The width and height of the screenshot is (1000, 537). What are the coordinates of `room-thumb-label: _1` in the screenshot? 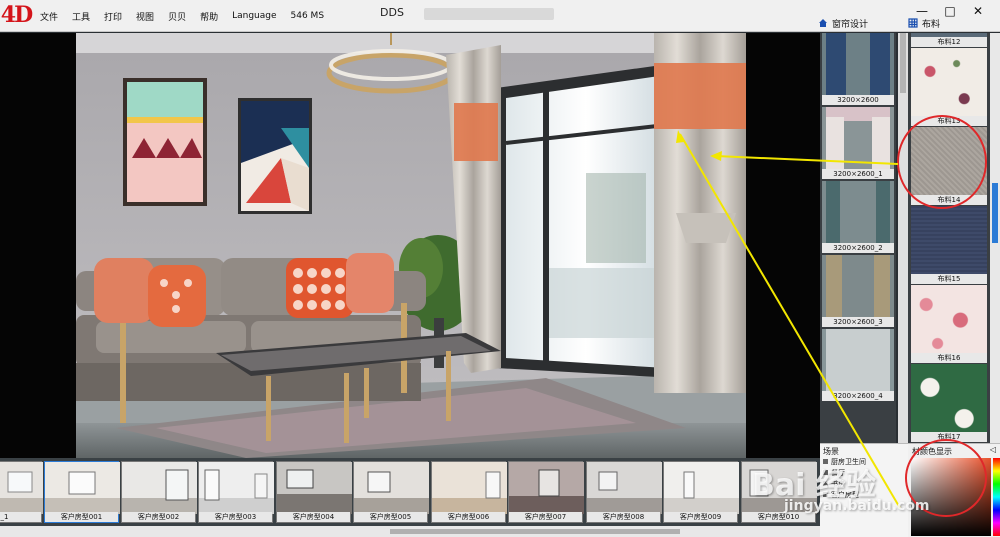 It's located at (20, 517).